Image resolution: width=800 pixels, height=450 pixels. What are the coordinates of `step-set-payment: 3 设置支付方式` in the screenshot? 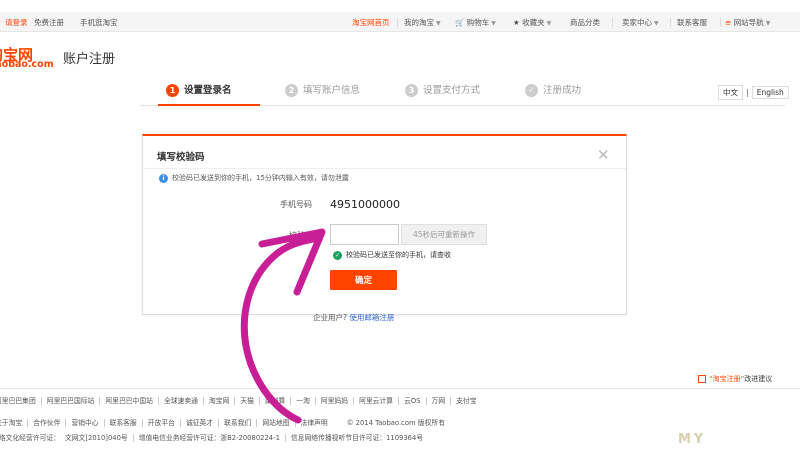 It's located at (442, 95).